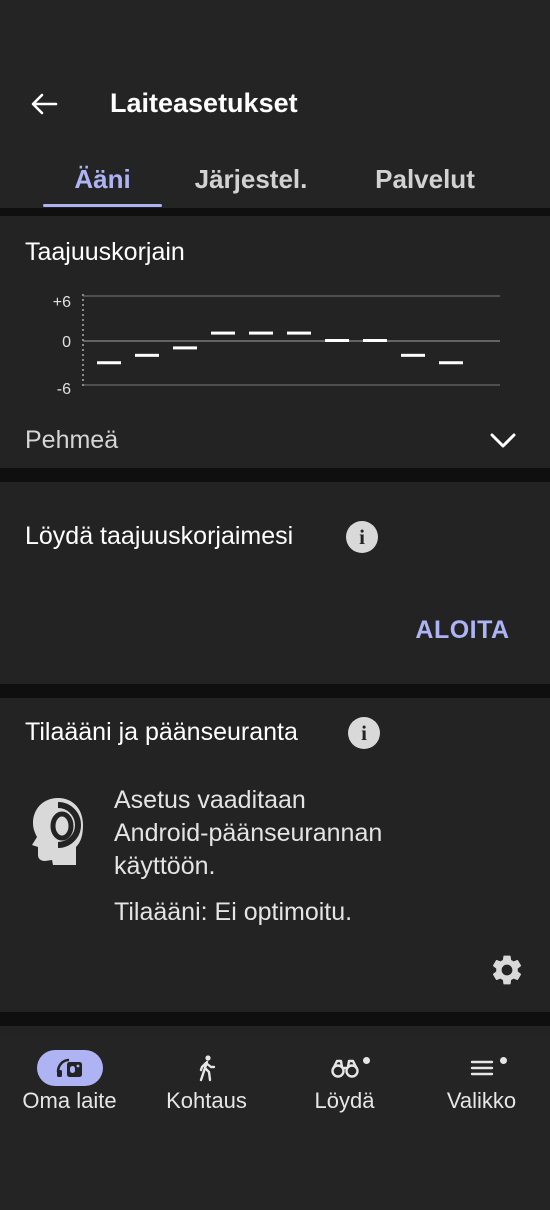 This screenshot has height=1210, width=550. What do you see at coordinates (161, 732) in the screenshot?
I see `spatial-audio-title: Tilaääni ja päänseuranta` at bounding box center [161, 732].